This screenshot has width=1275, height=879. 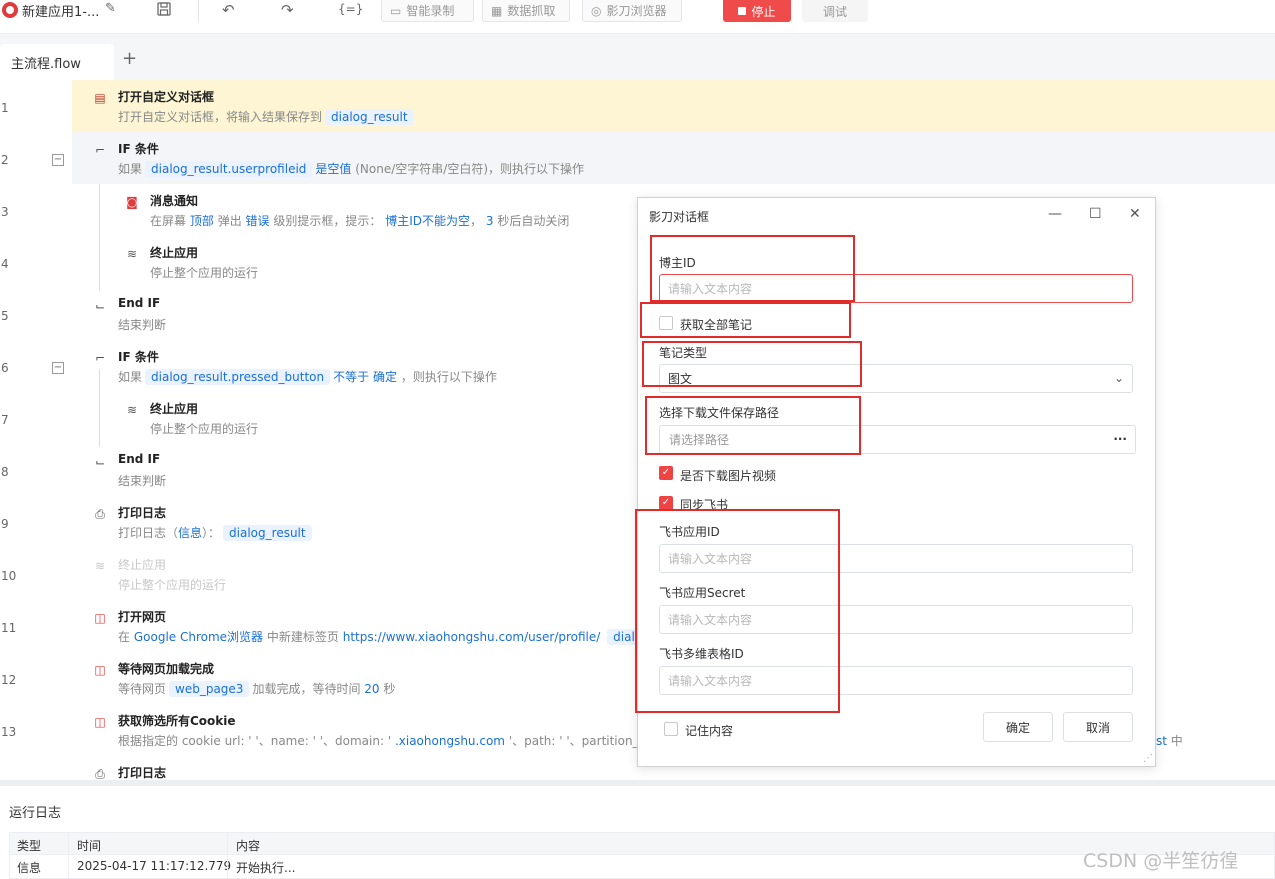 What do you see at coordinates (1095, 214) in the screenshot?
I see `maximize-icon: ☐` at bounding box center [1095, 214].